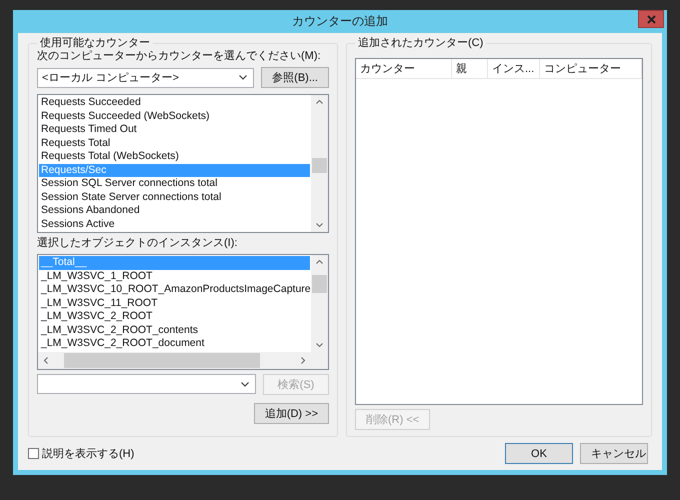  I want to click on counter-item: Requests Succeeded (WebSockets), so click(174, 116).